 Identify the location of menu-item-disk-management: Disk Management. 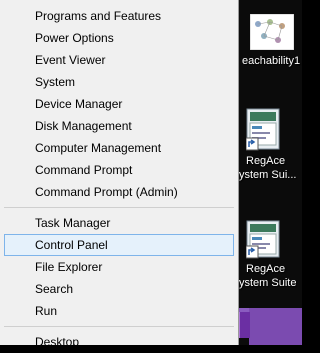
(119, 126).